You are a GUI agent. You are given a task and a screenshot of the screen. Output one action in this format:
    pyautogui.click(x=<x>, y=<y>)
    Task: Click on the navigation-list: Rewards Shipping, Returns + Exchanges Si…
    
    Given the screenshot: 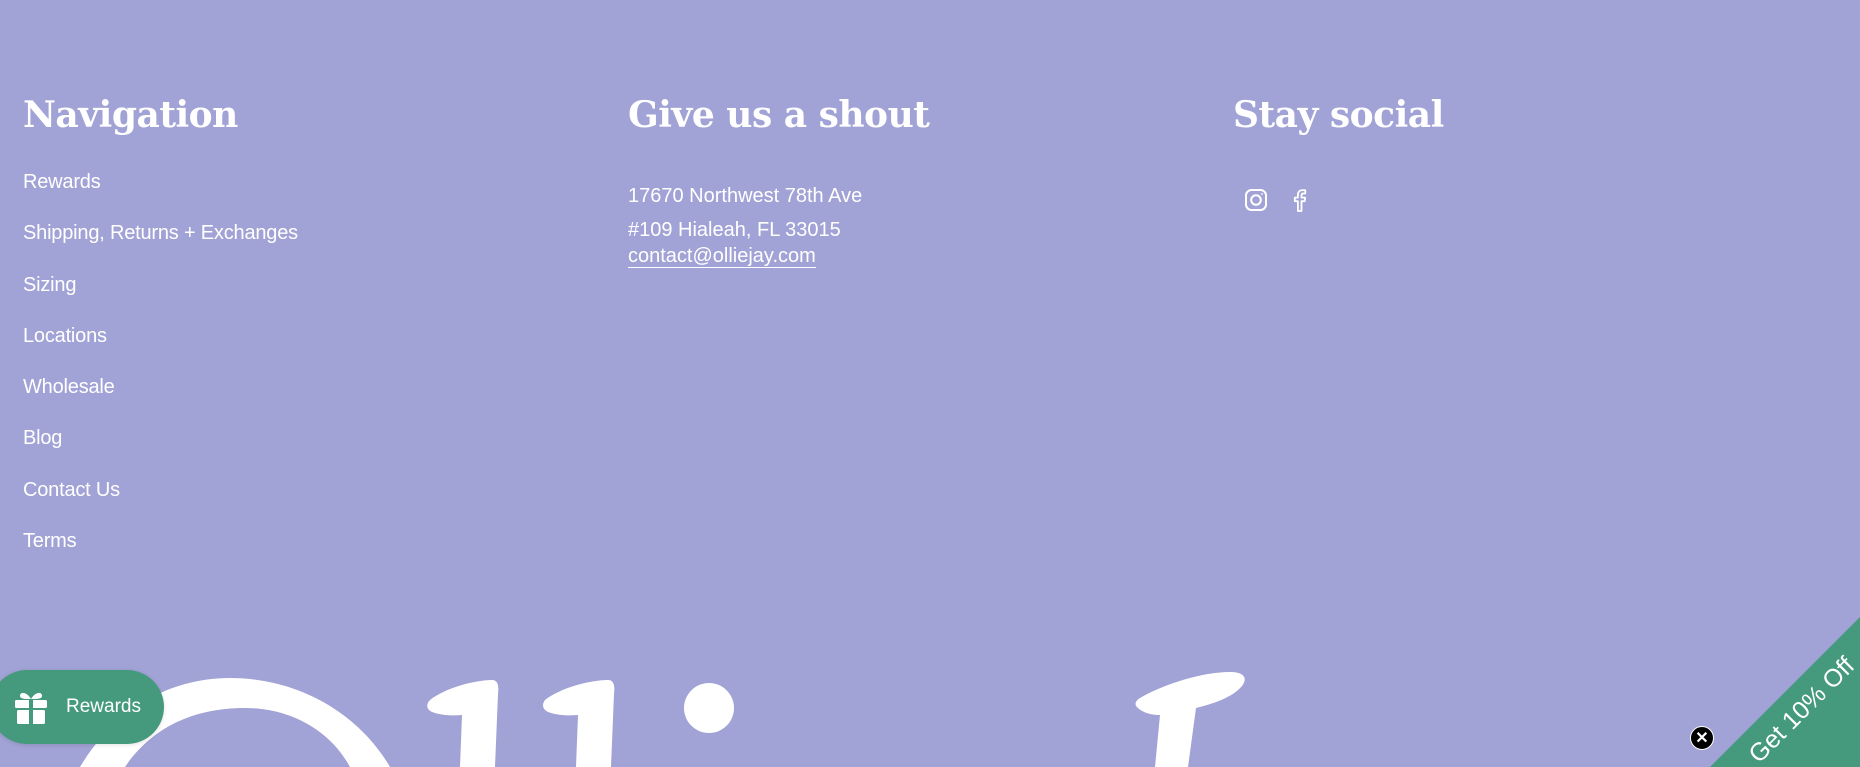 What is the action you would take?
    pyautogui.click(x=160, y=377)
    